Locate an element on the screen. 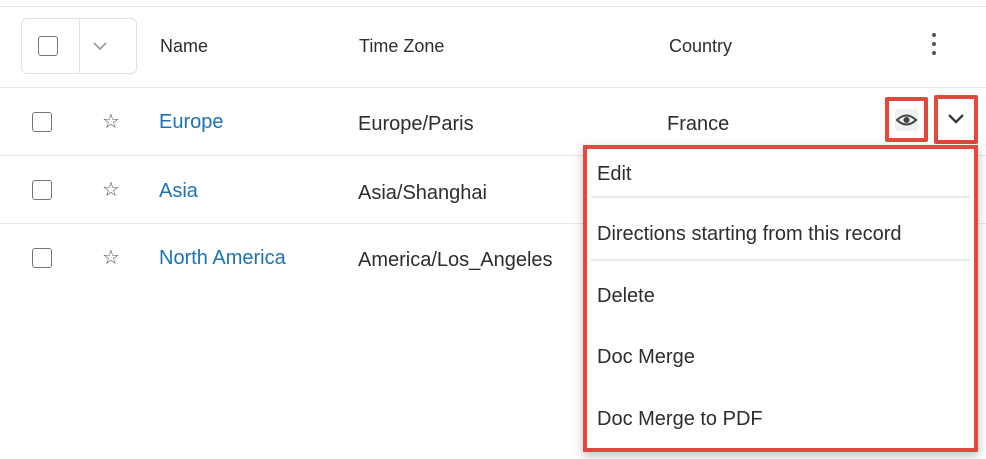 The image size is (986, 459). row-actions-dropdown-button is located at coordinates (956, 119).